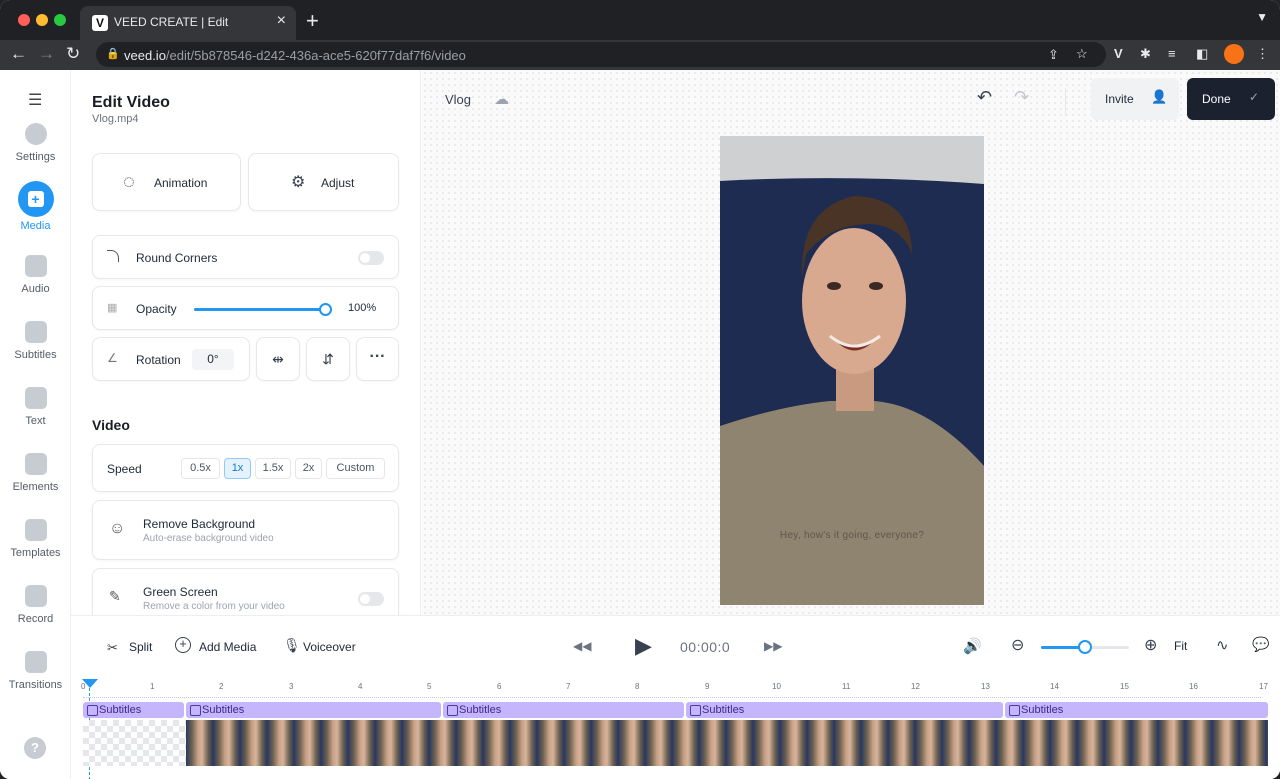 The image size is (1280, 779). Describe the element at coordinates (846, 686) in the screenshot. I see `ruler-tick: 11` at that location.